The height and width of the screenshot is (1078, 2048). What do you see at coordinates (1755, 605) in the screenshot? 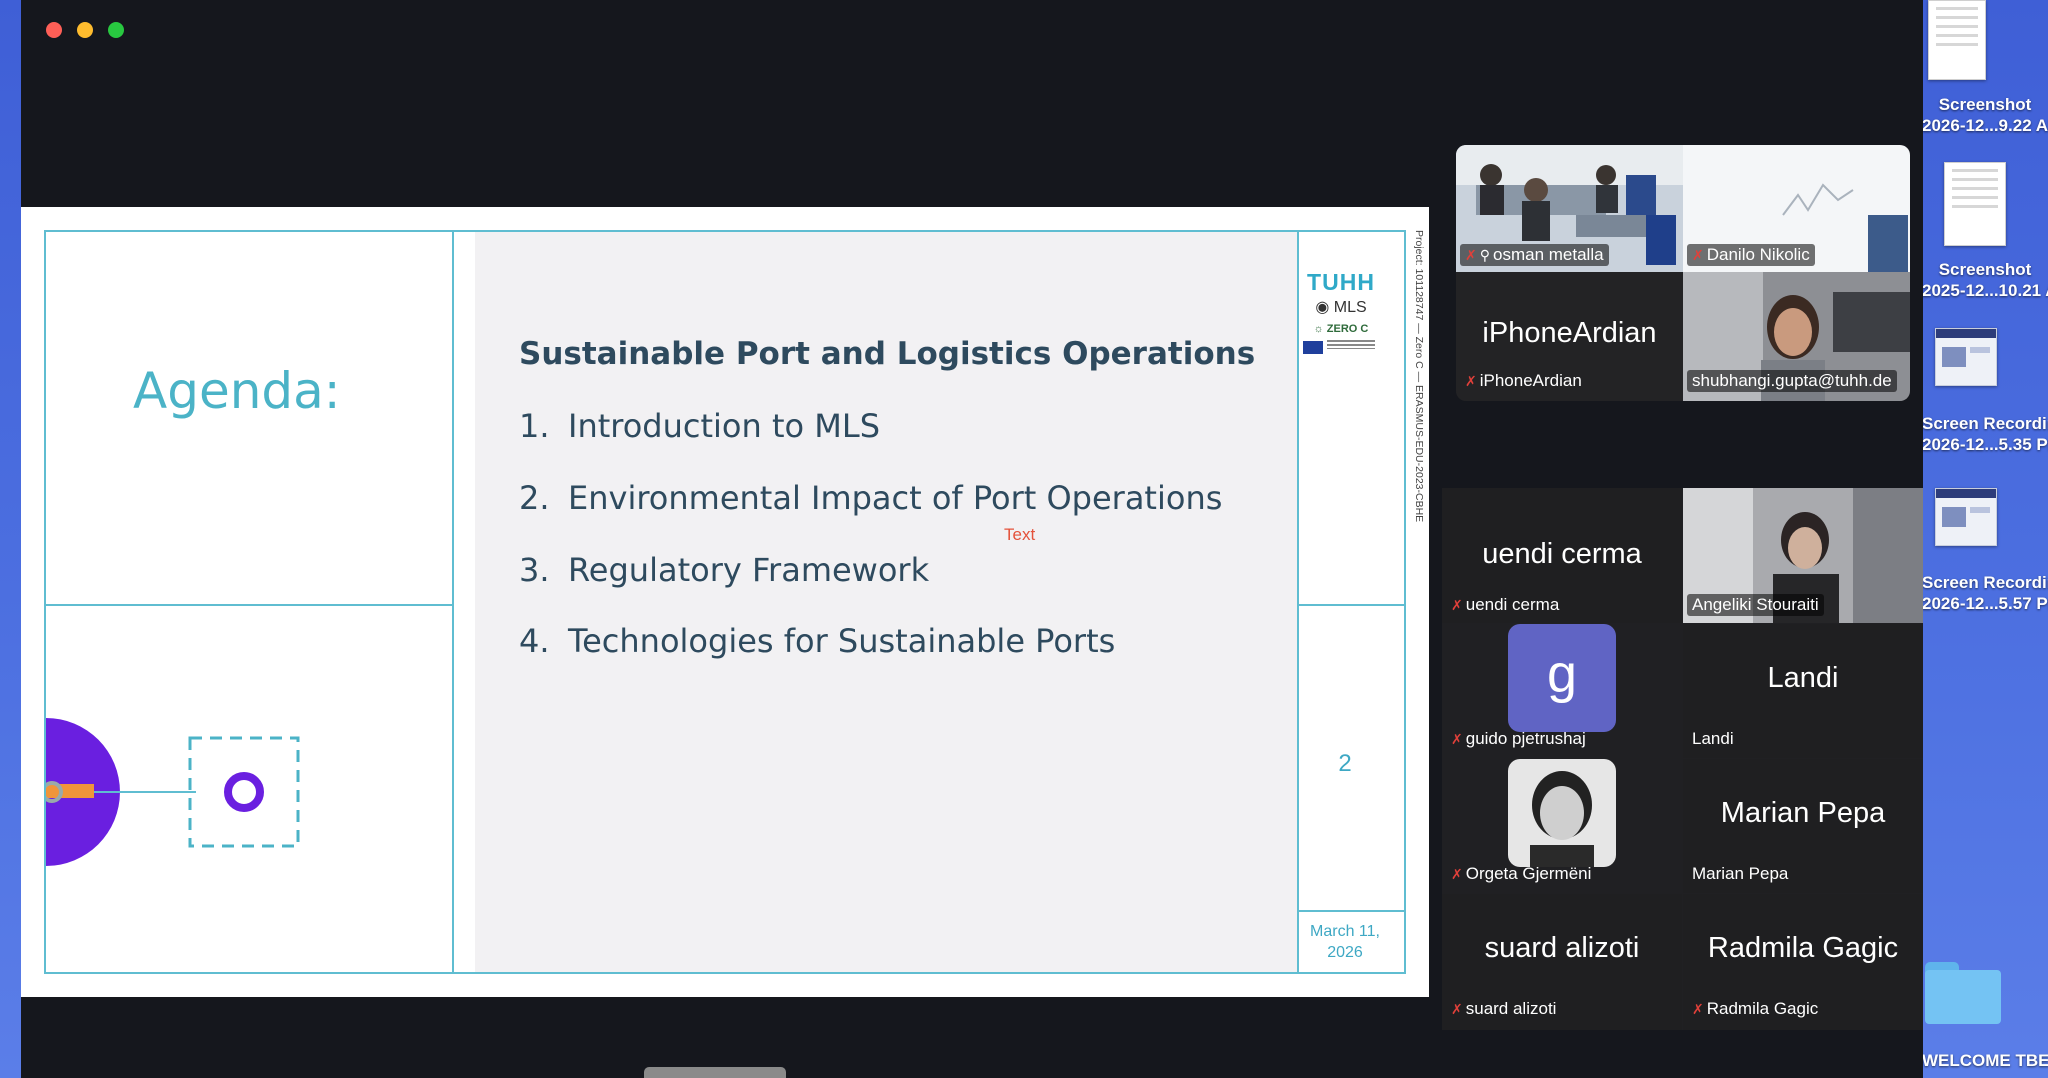
I see `participant-name: Angeliki Stouraiti` at bounding box center [1755, 605].